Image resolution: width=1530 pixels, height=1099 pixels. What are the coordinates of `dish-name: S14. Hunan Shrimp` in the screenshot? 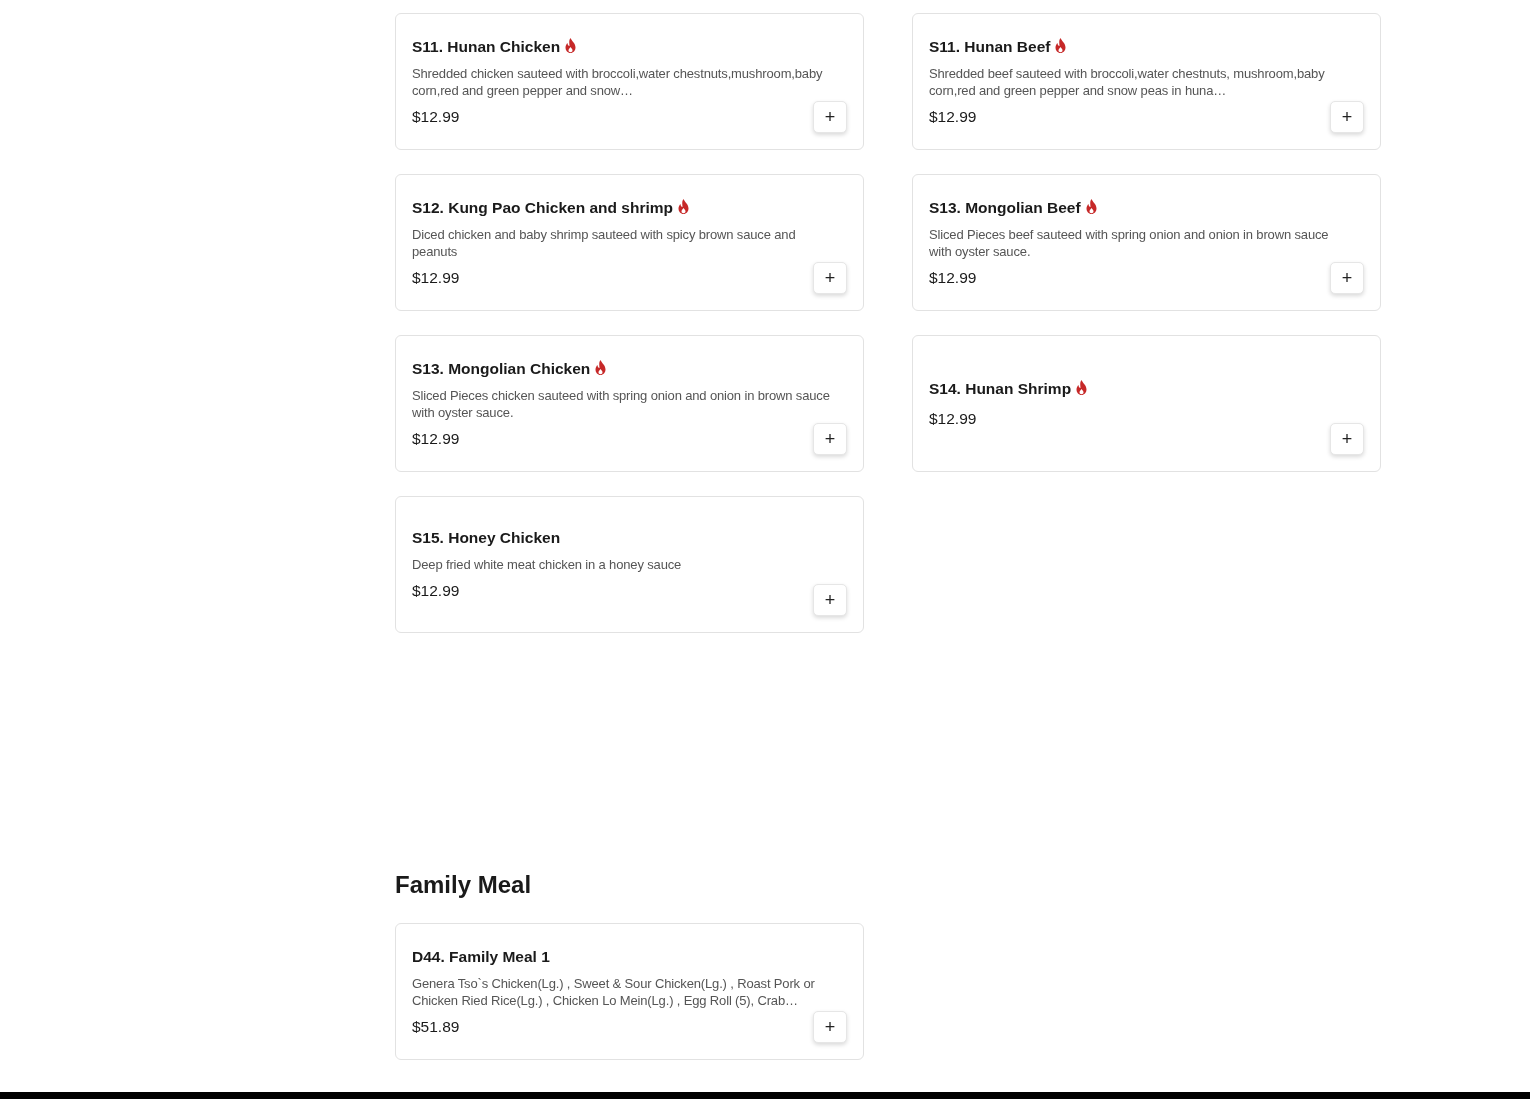 It's located at (1000, 388).